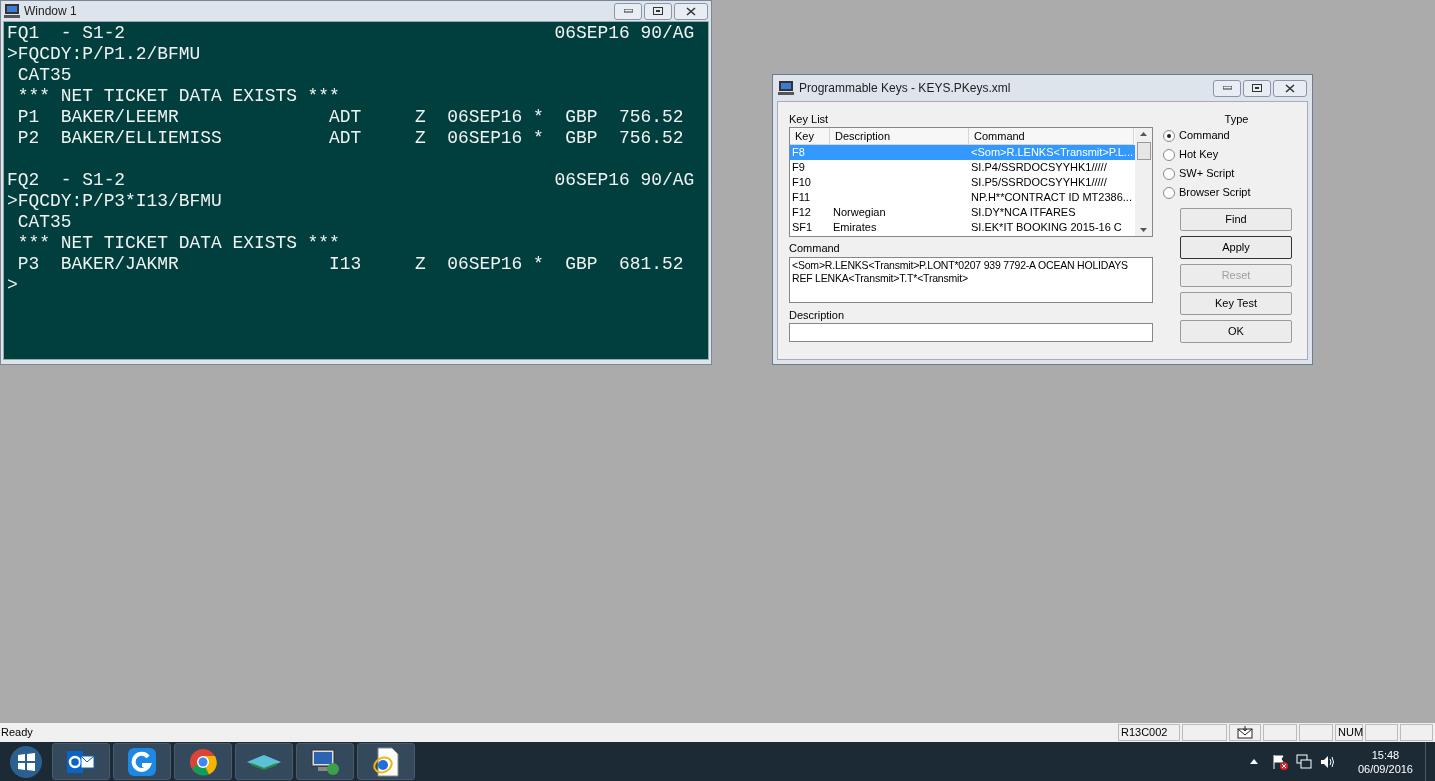 This screenshot has width=1435, height=781. What do you see at coordinates (350, 264) in the screenshot?
I see `terminal-line: P3 BAKER/JAKMR I13 Z 06SEP16 * GBP 681.52` at bounding box center [350, 264].